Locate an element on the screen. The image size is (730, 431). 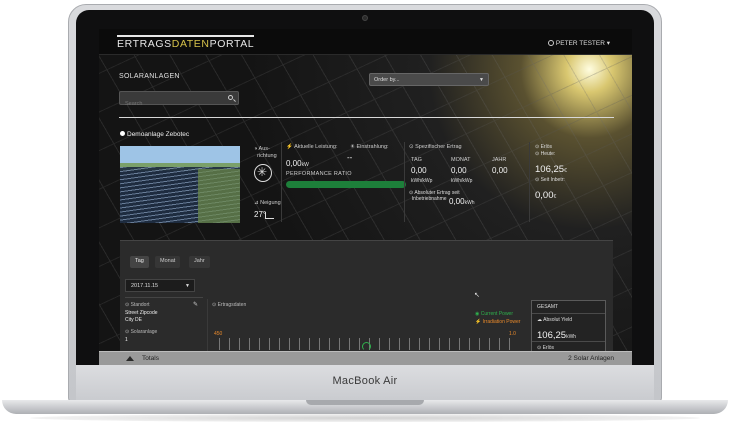
spez-tag-unit: kWh/kWp is located at coordinates (422, 181).